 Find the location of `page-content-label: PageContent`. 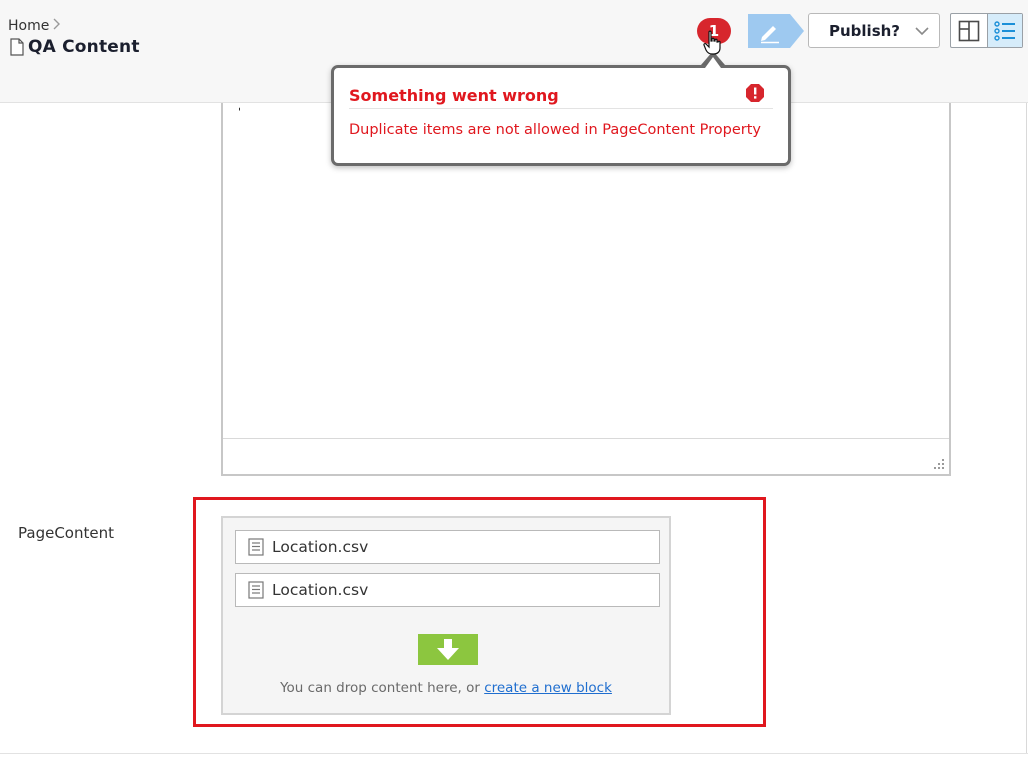

page-content-label: PageContent is located at coordinates (66, 533).